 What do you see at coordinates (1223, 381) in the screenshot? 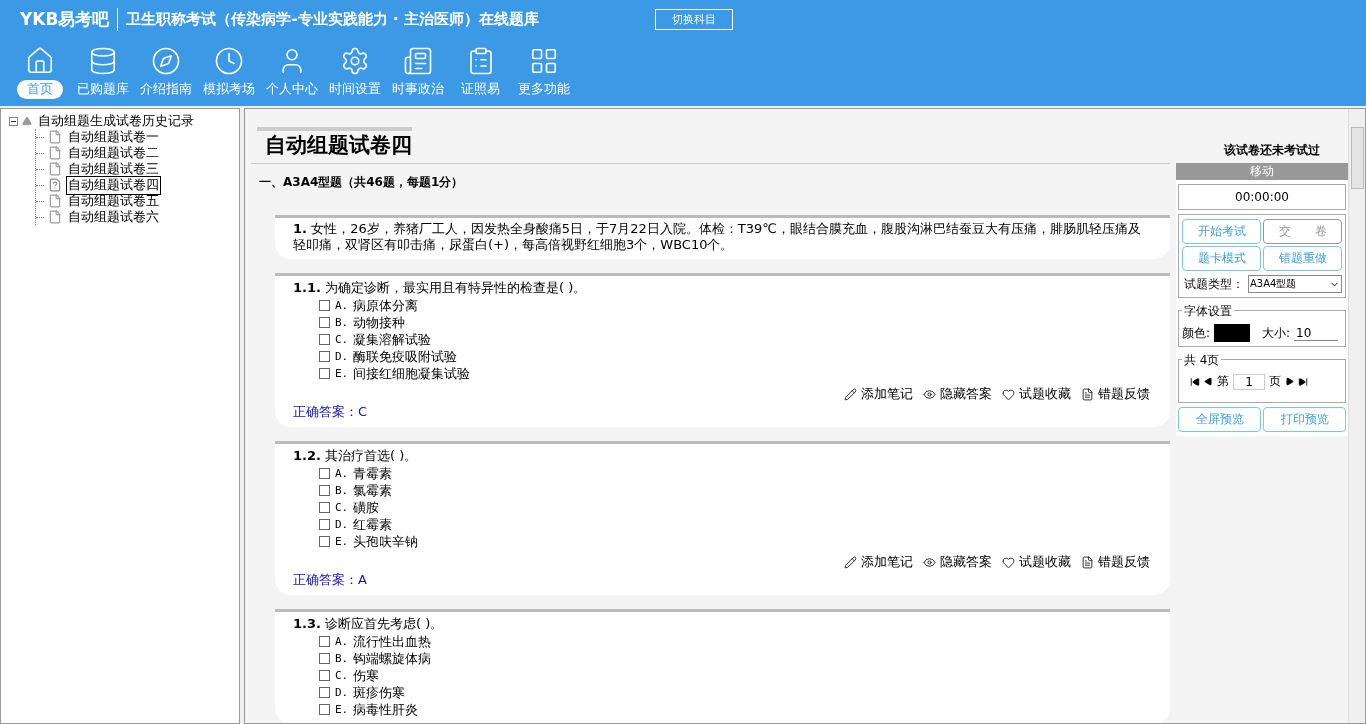
I see `page-prefix: 第` at bounding box center [1223, 381].